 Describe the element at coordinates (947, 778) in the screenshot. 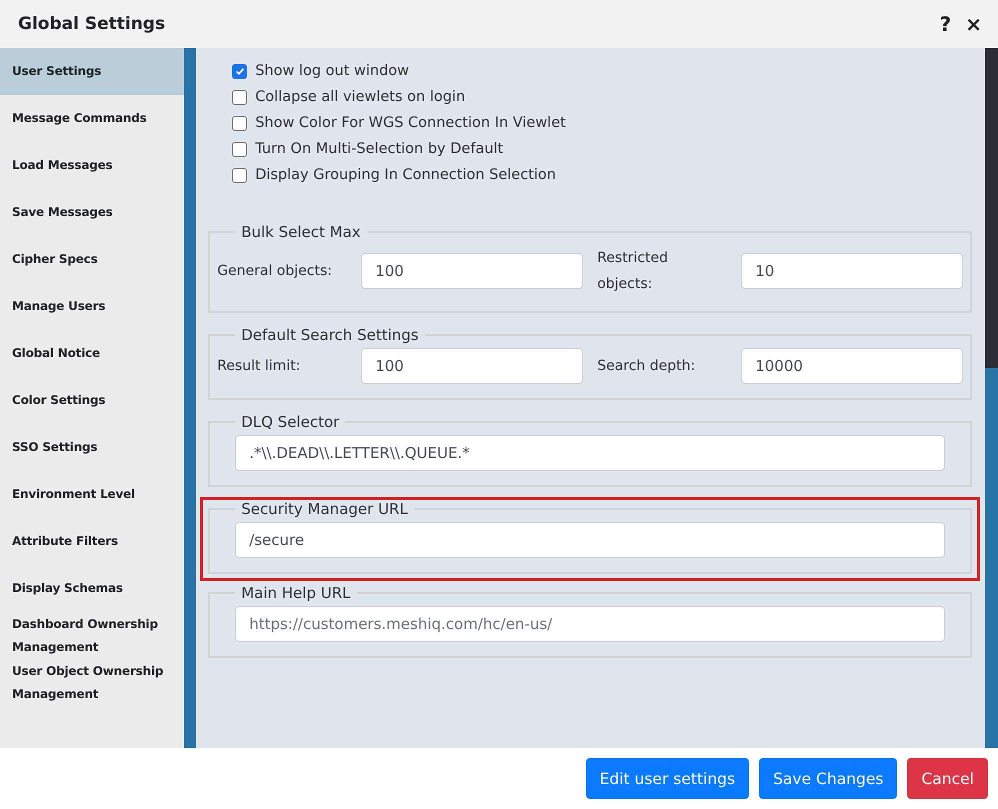

I see `footer-button: Cancel` at that location.